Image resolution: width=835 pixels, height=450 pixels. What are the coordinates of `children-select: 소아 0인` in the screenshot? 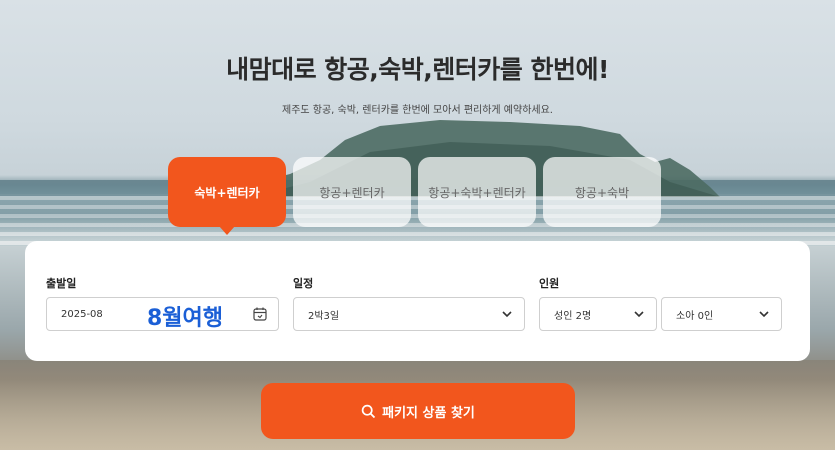 It's located at (721, 314).